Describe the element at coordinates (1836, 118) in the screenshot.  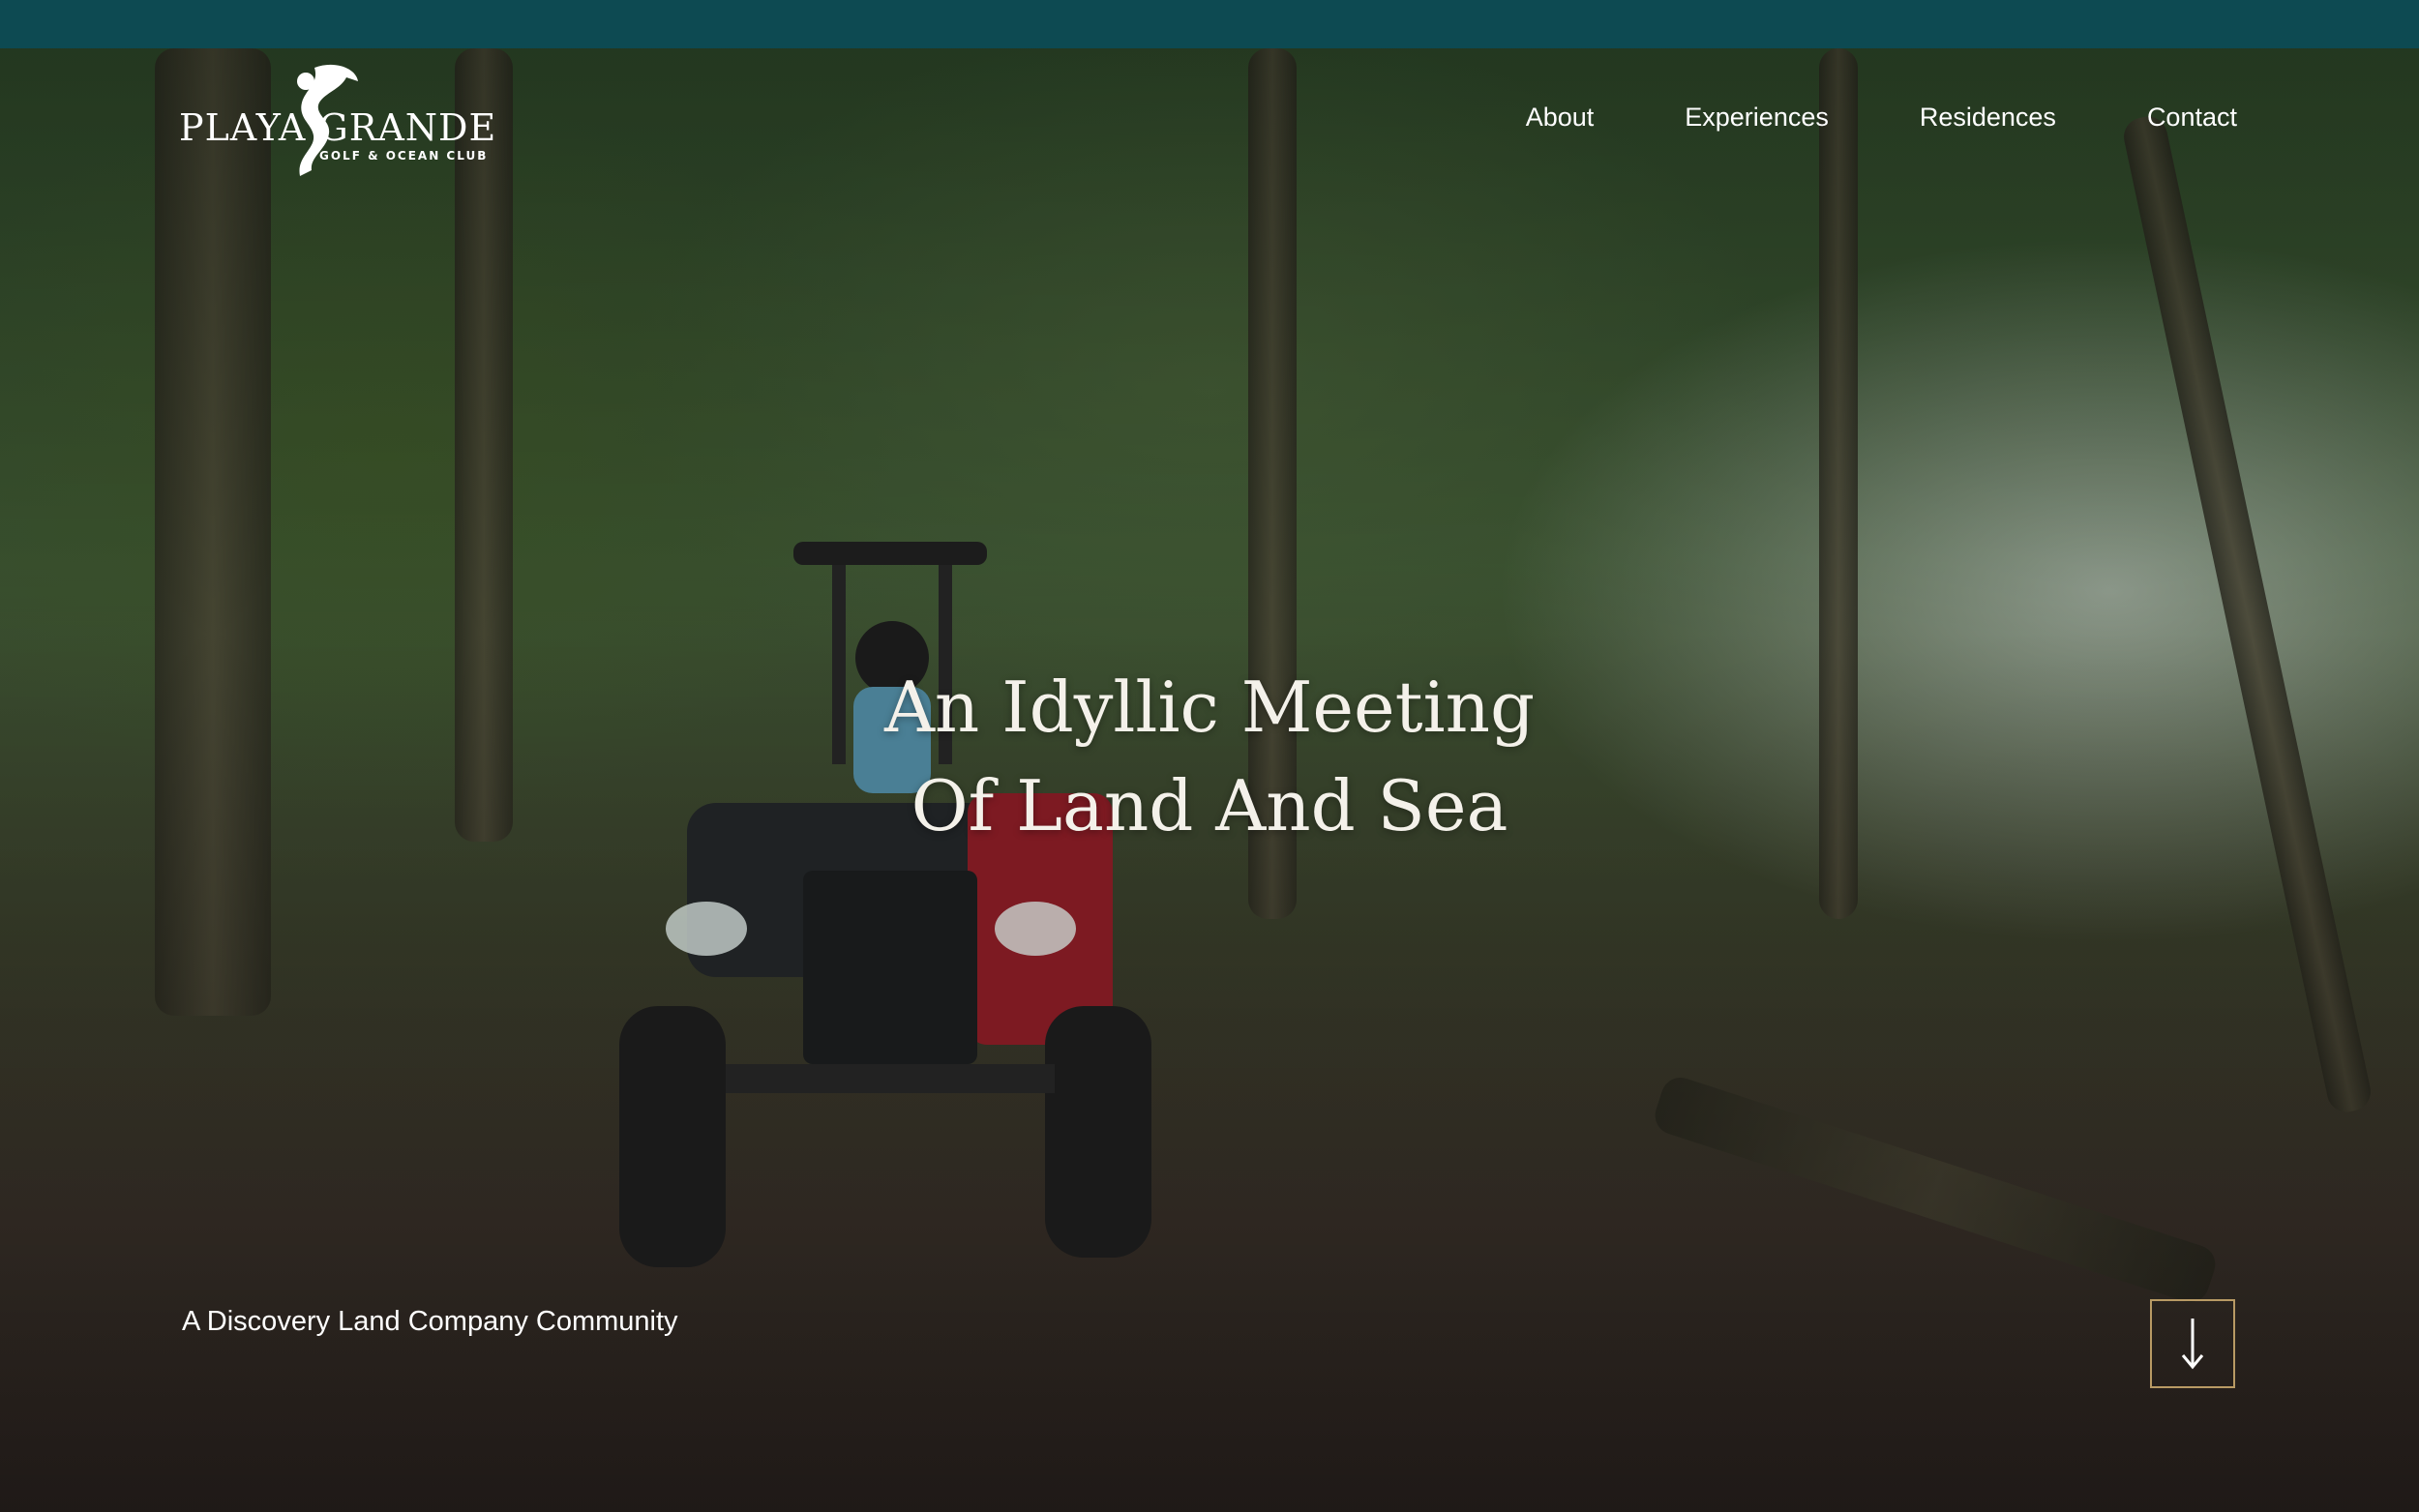
I see `main-nav: About Experiences Residences Contact` at that location.